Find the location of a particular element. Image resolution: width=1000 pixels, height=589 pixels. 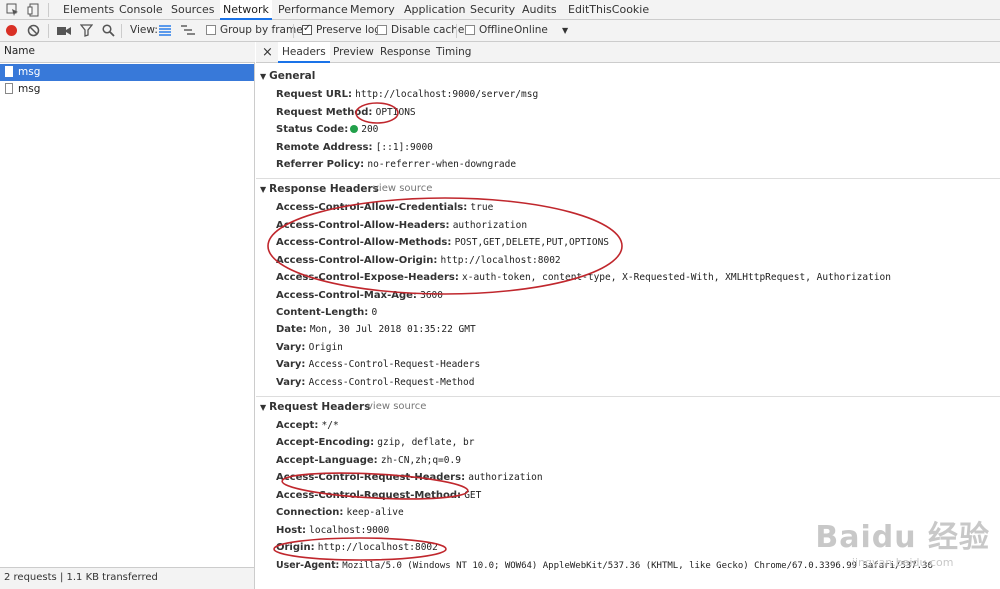

header-row: Content-Length: 0 is located at coordinates (327, 312).